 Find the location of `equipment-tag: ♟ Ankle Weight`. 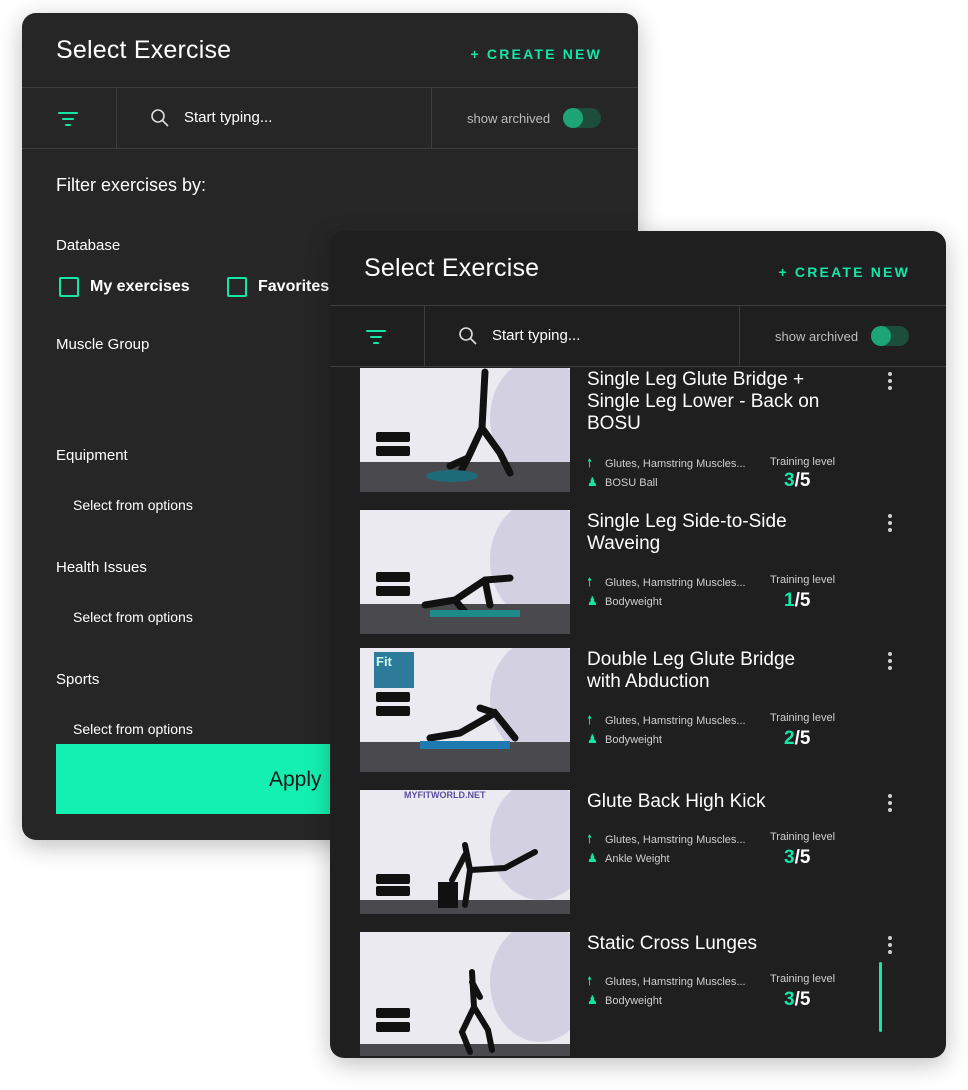

equipment-tag: ♟ Ankle Weight is located at coordinates (628, 858).